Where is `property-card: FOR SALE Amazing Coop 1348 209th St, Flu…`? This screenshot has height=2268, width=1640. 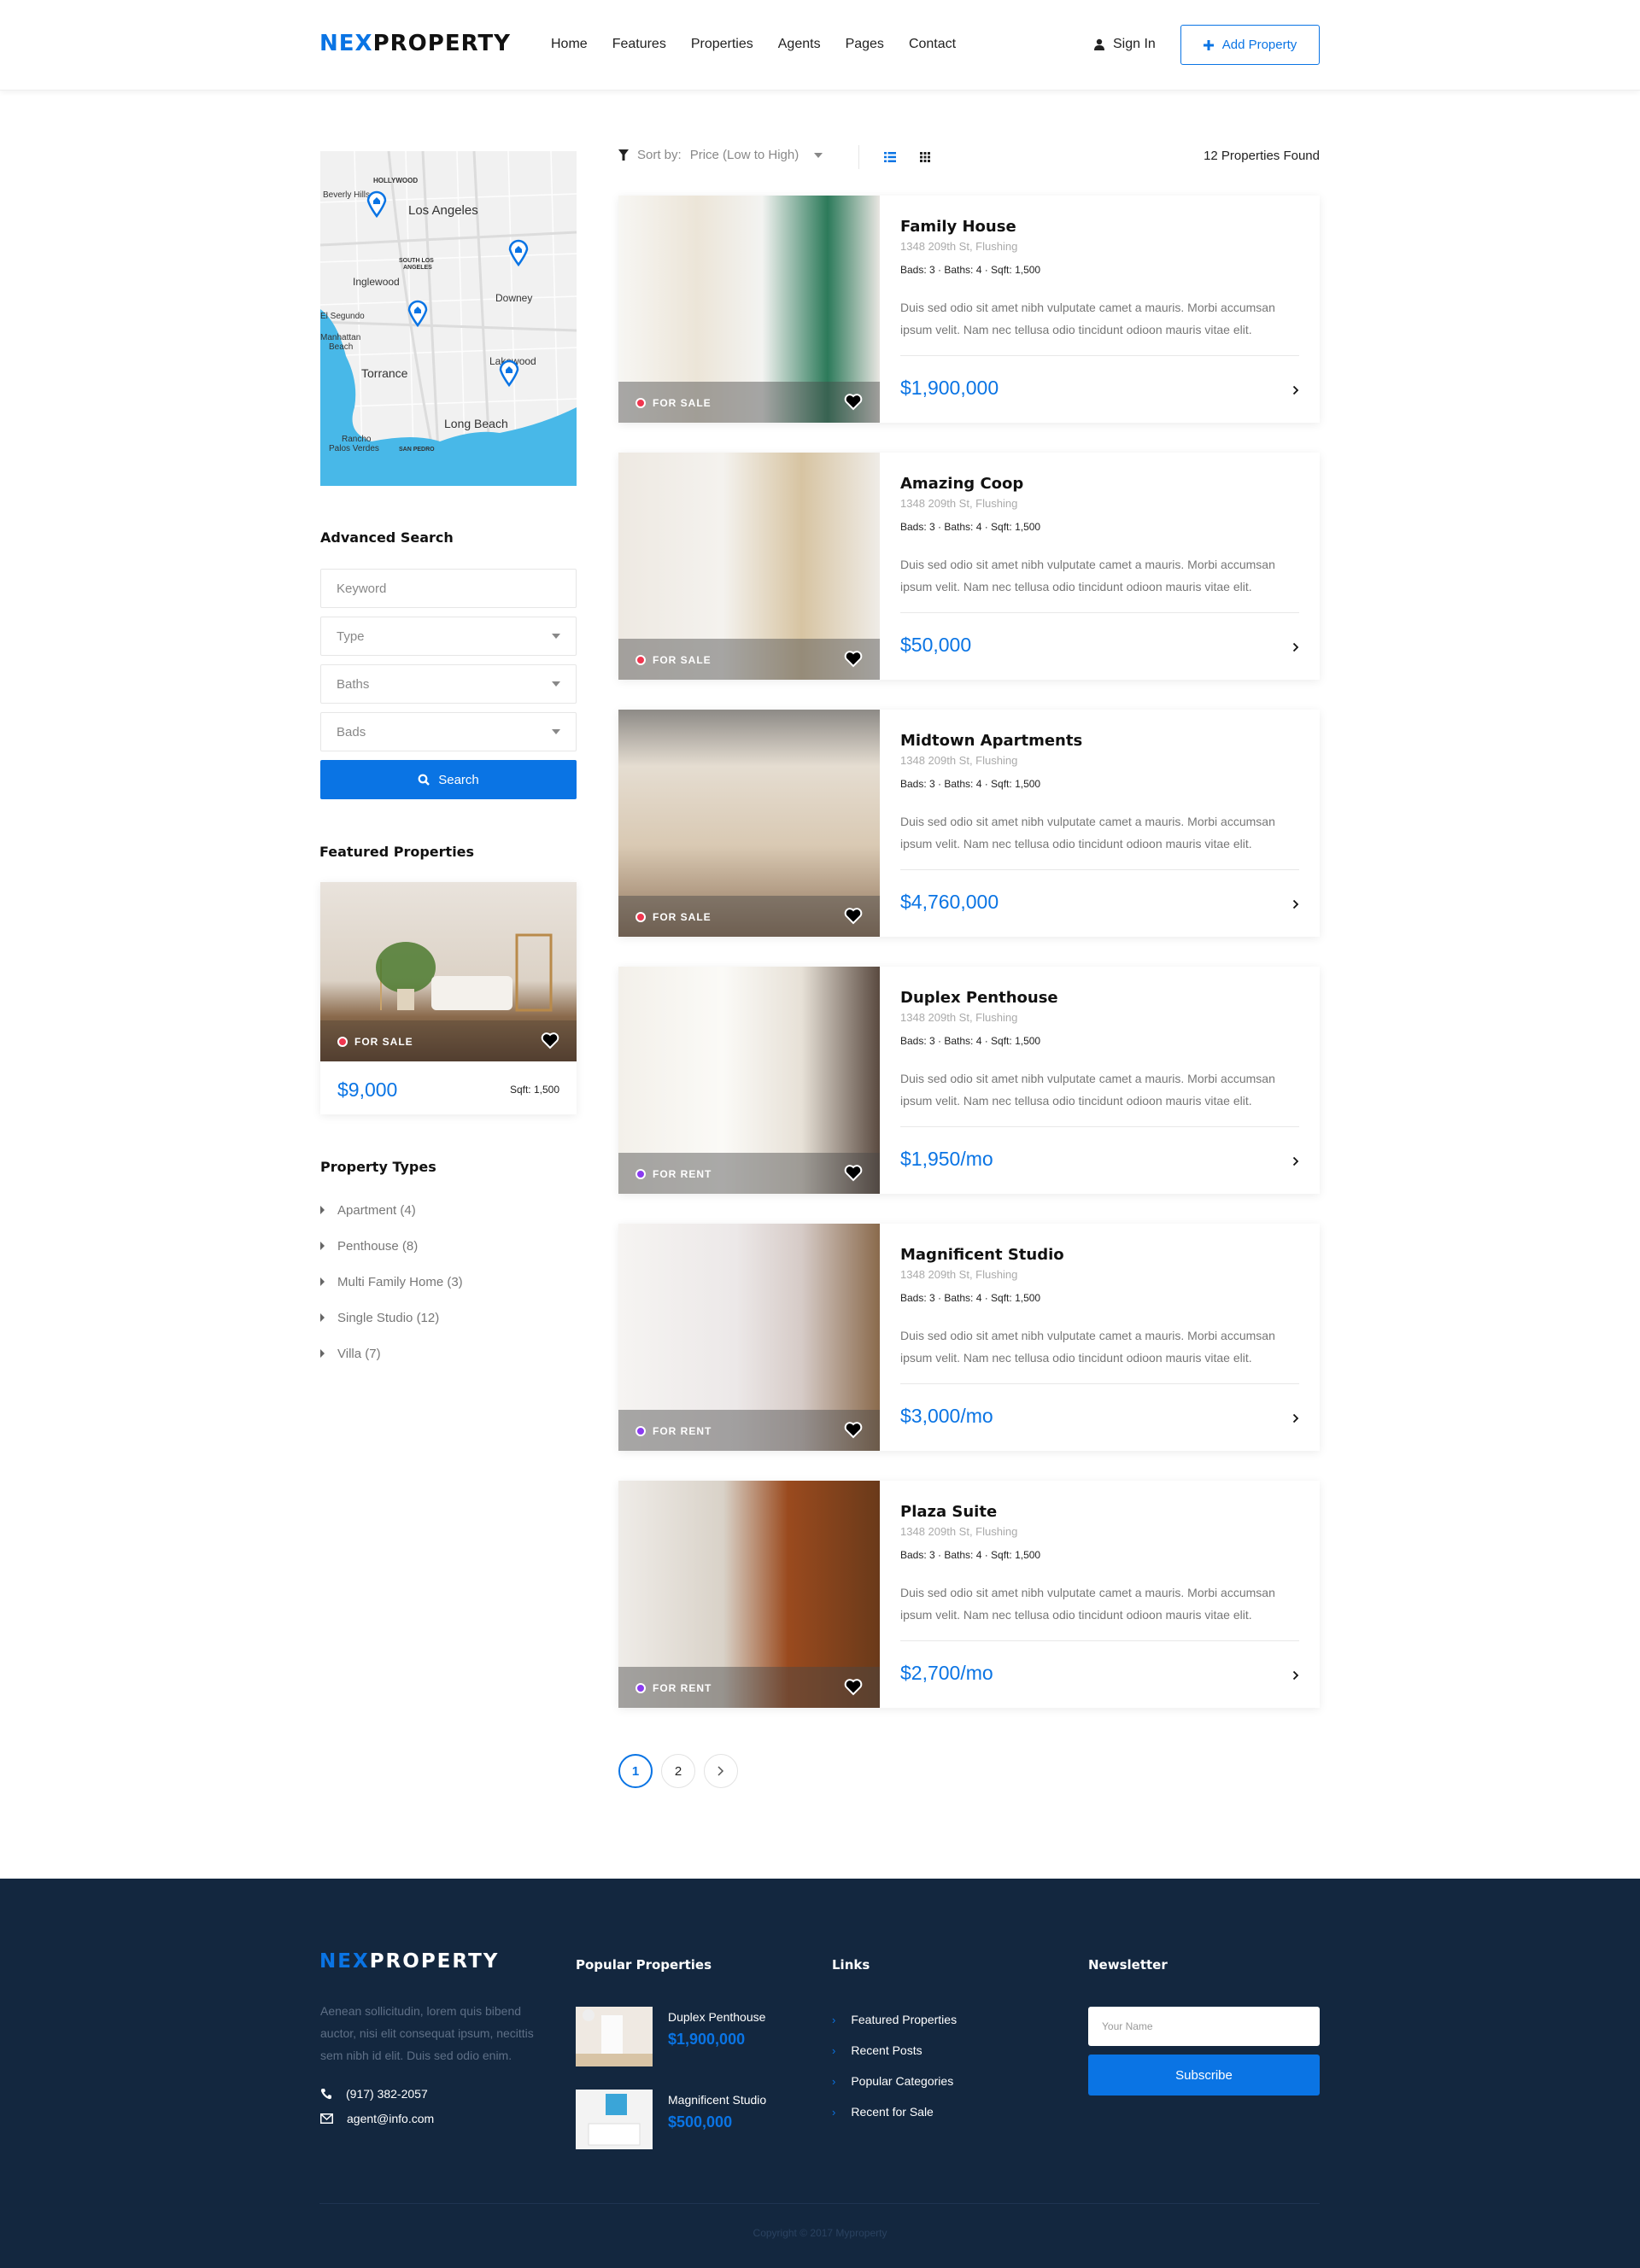
property-card: FOR SALE Amazing Coop 1348 209th St, Flu… is located at coordinates (969, 566).